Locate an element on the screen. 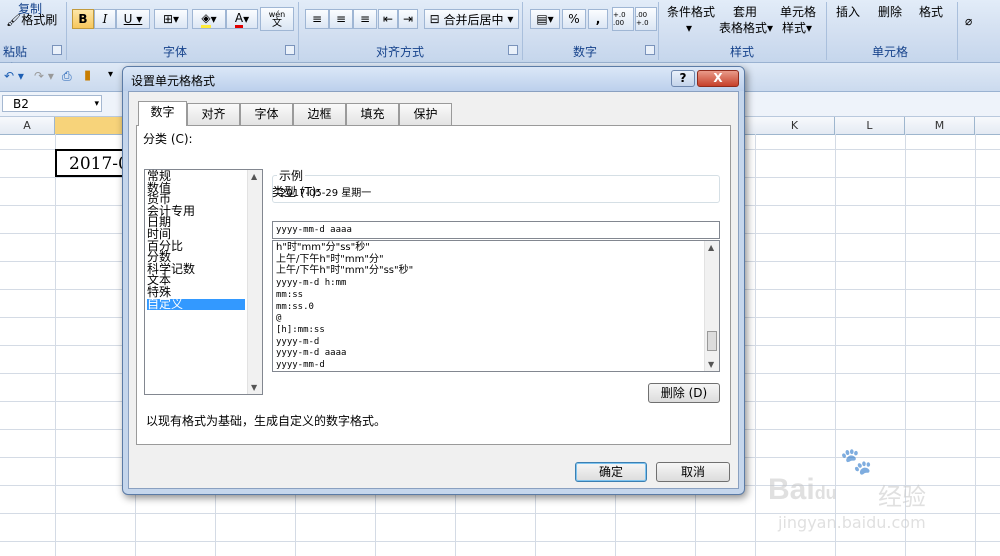  ok-button: 确定 is located at coordinates (611, 472).